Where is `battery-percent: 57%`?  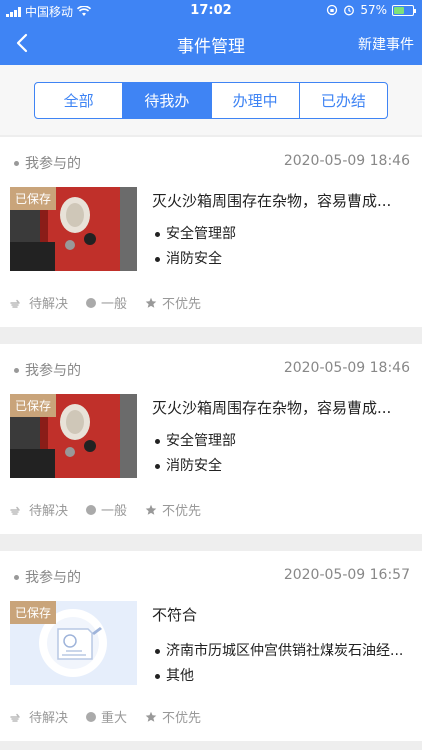
battery-percent: 57% is located at coordinates (373, 10).